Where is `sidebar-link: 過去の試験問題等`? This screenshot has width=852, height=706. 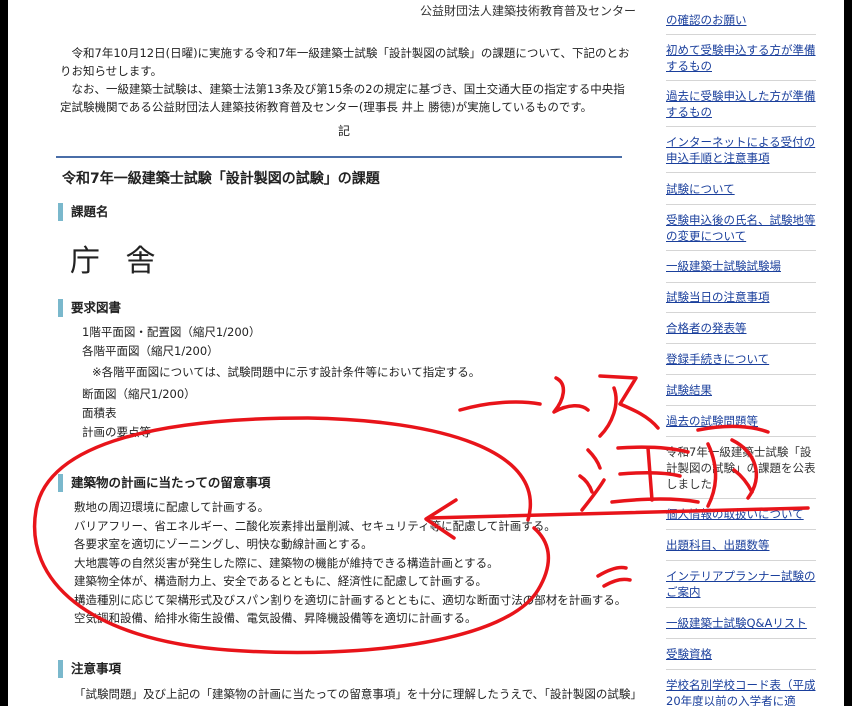
sidebar-link: 過去の試験問題等 is located at coordinates (741, 421).